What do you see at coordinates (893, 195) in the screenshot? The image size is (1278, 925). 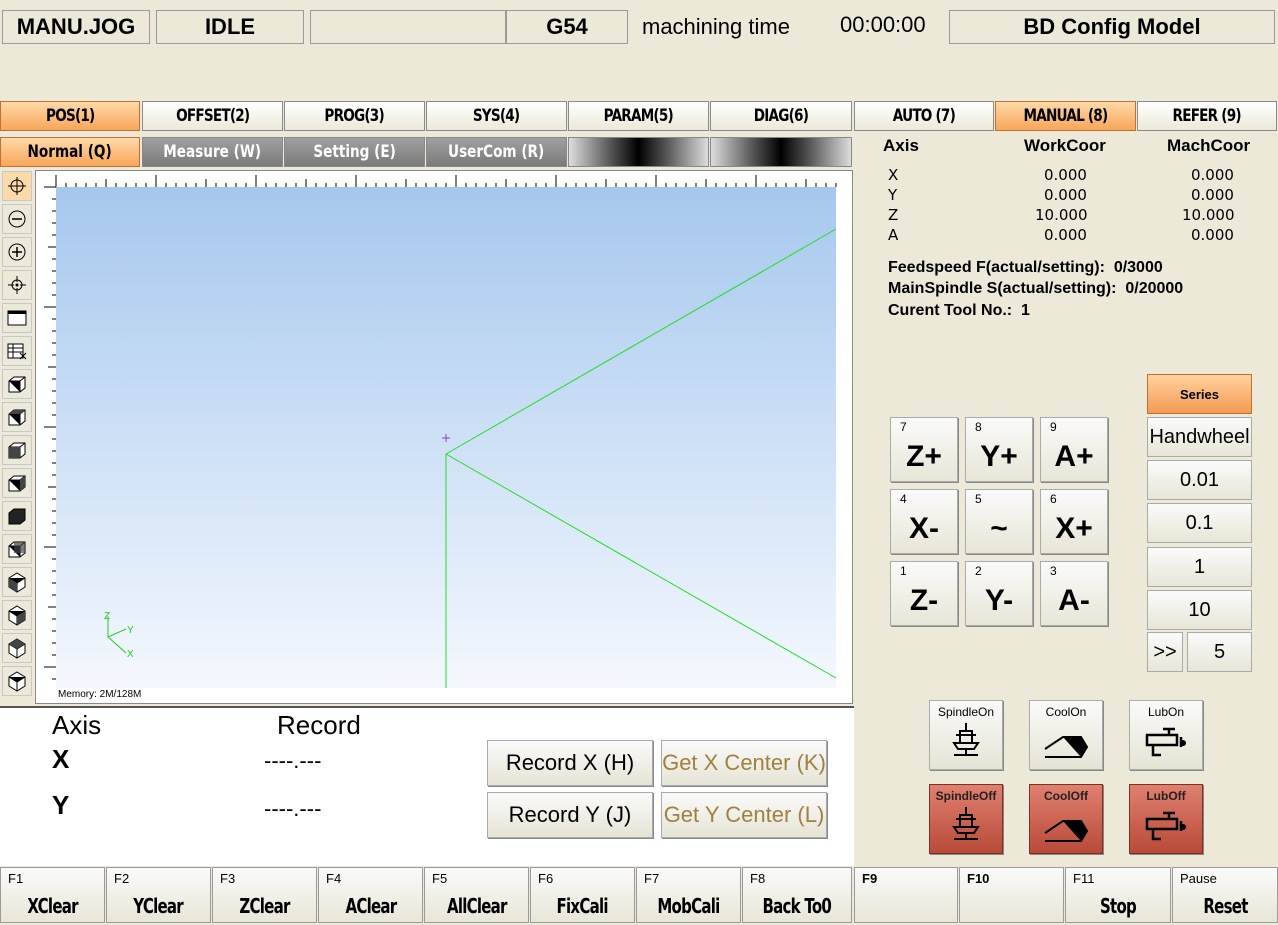 I see `coord-axis-y: Y` at bounding box center [893, 195].